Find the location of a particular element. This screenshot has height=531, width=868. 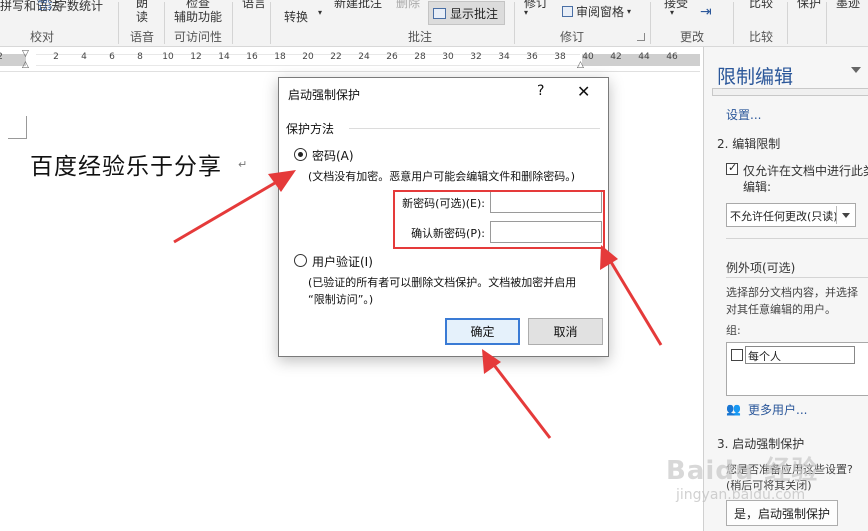

indent-marker-icon: ▽ is located at coordinates (25, 54).